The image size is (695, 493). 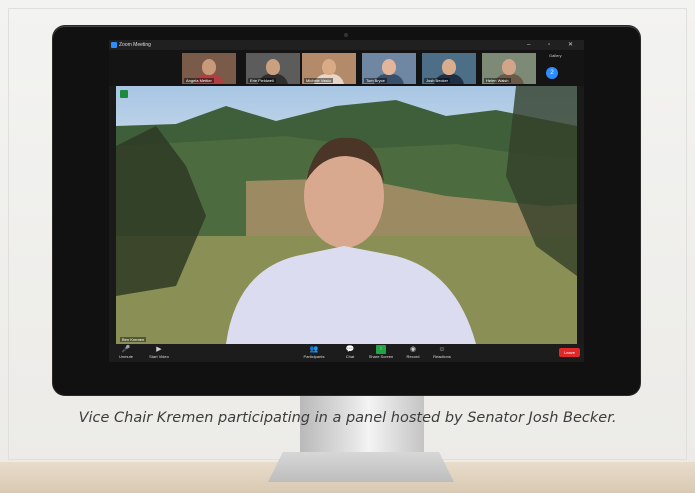 What do you see at coordinates (346, 378) in the screenshot?
I see `apple-logo-icon` at bounding box center [346, 378].